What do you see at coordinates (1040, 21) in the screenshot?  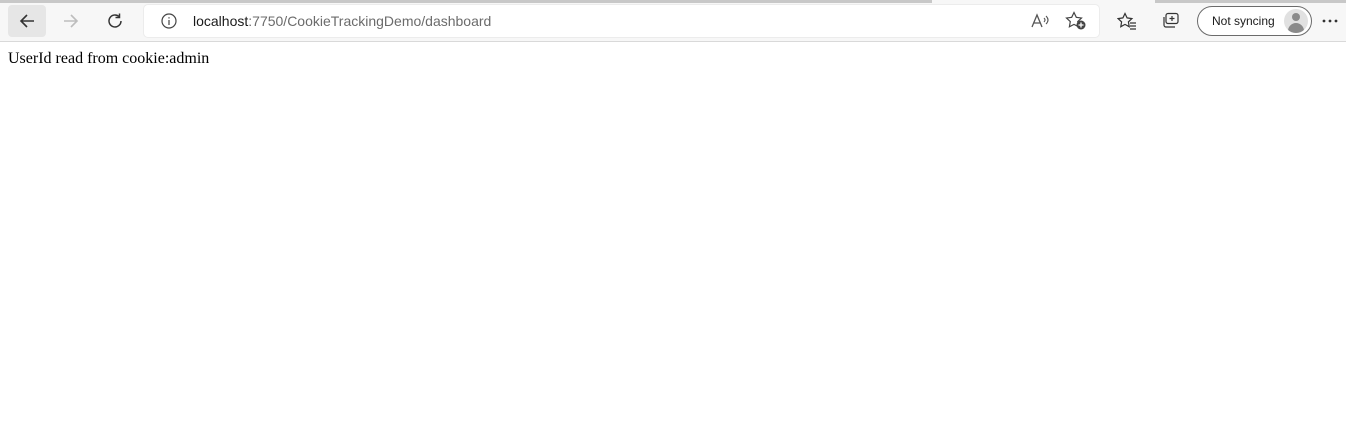 I see `read-aloud-icon` at bounding box center [1040, 21].